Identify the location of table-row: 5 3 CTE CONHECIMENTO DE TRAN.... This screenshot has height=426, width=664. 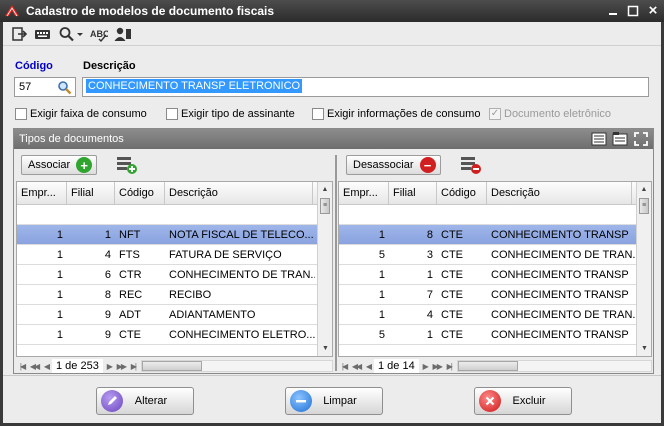
(495, 255).